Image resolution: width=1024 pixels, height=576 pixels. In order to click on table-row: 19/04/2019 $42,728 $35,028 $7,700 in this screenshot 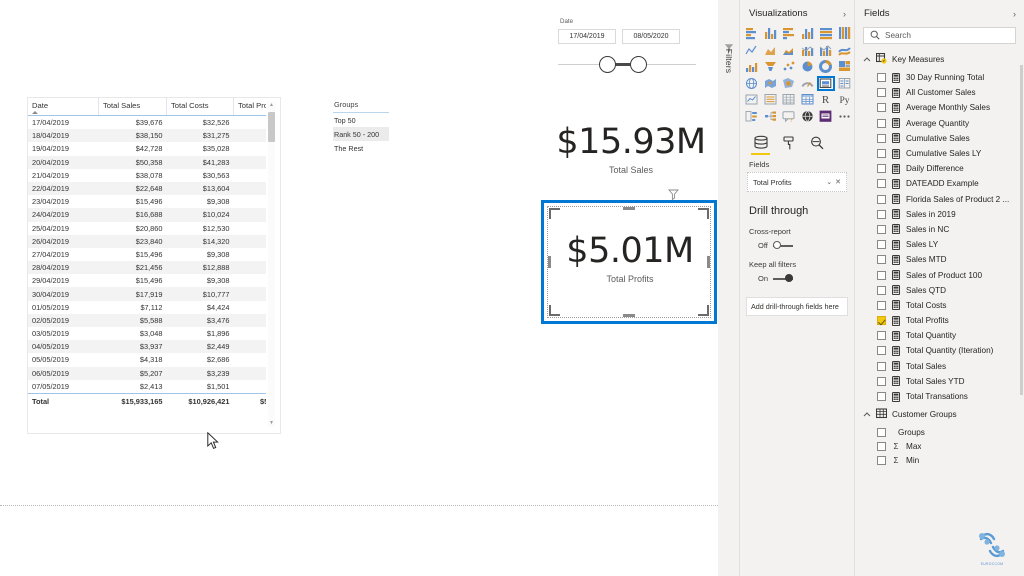, I will do `click(147, 148)`.